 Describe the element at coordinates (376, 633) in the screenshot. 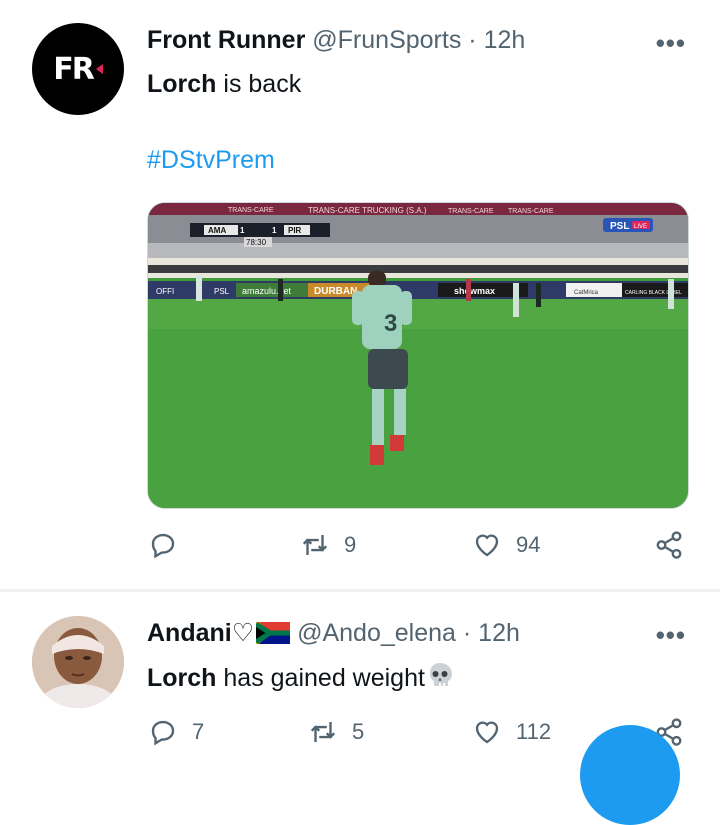

I see `author-handle: @Ando_elena` at that location.